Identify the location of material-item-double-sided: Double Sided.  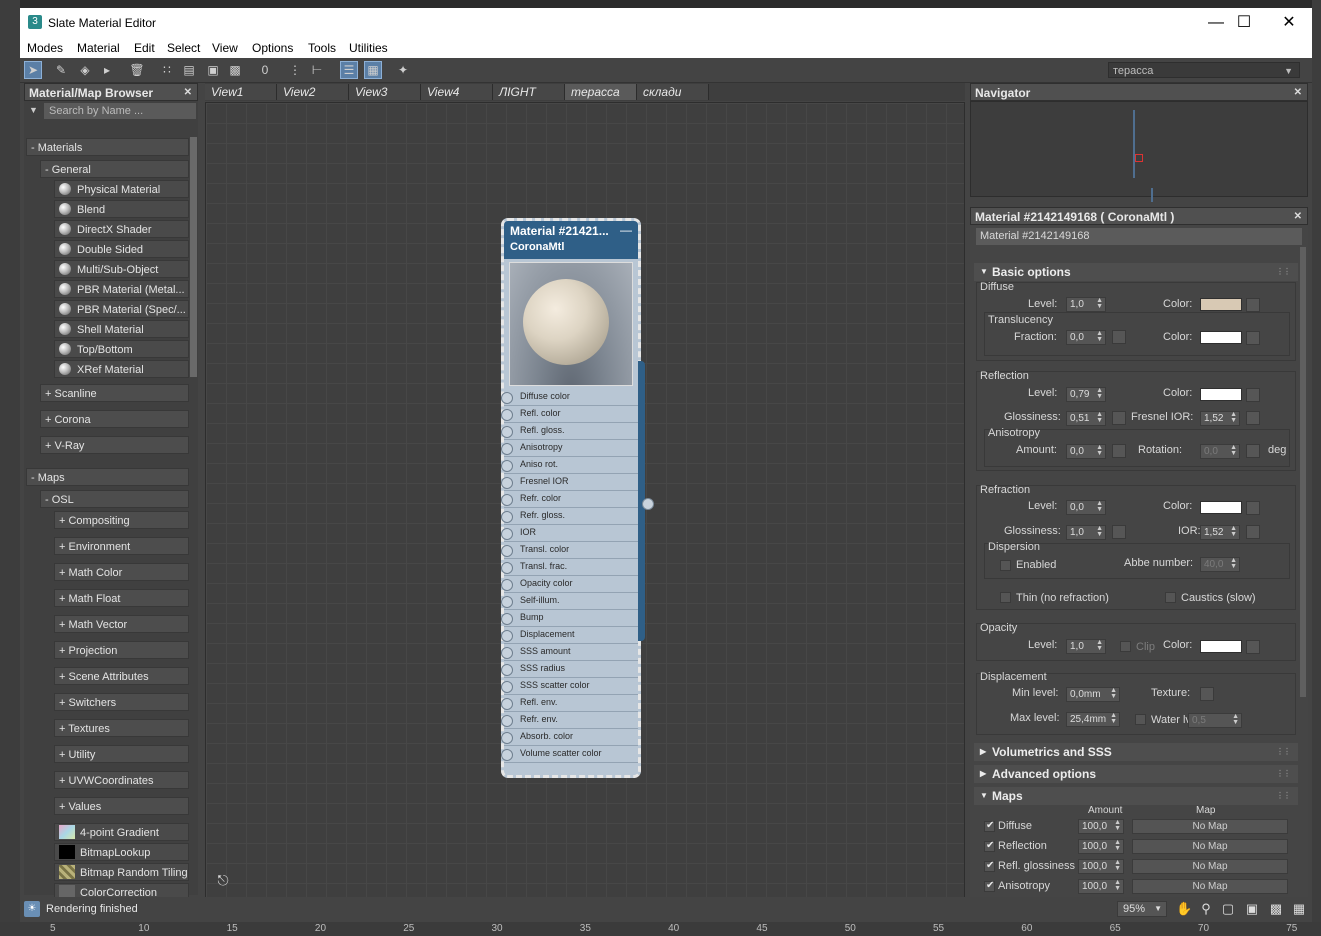
(121, 249).